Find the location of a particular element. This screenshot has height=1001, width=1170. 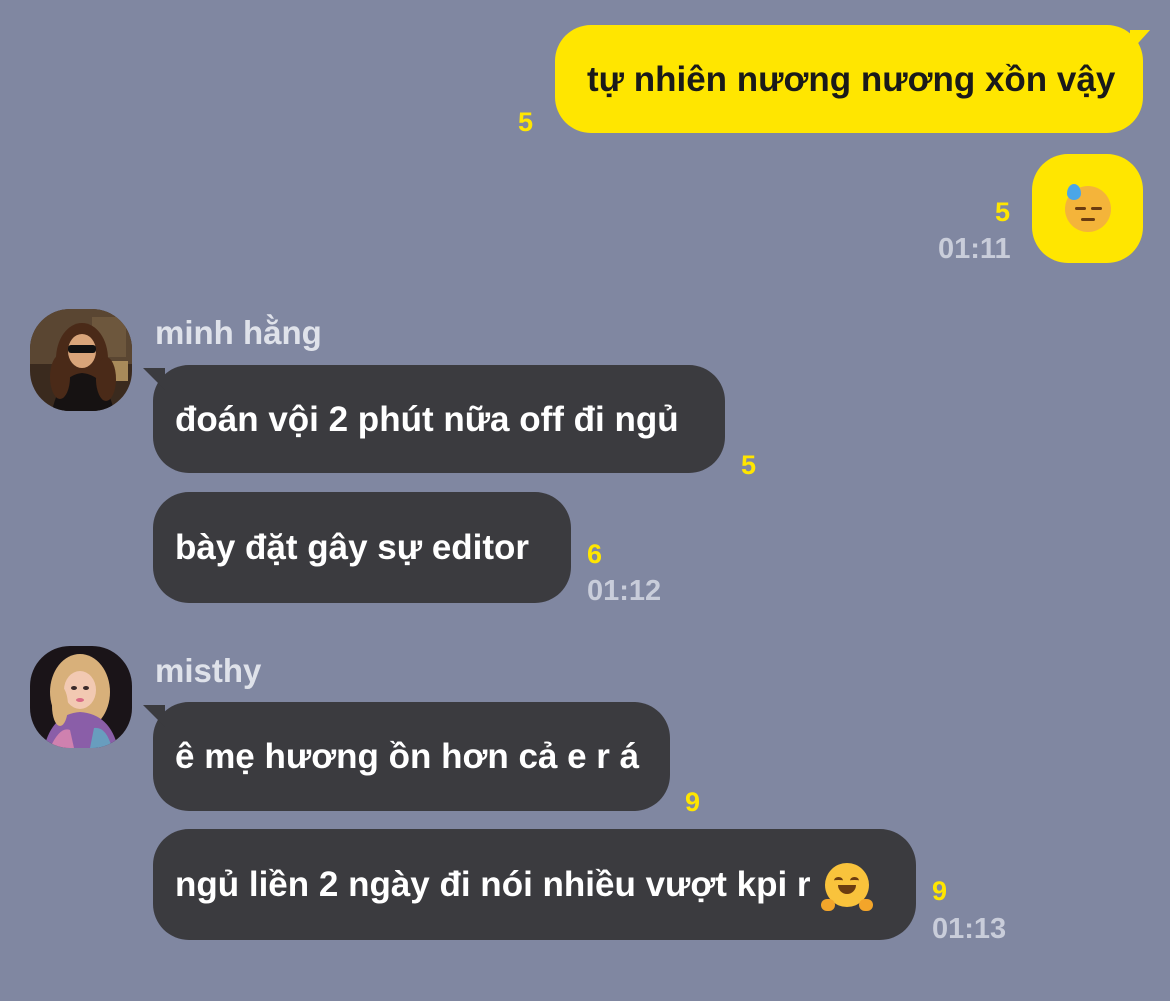

incoming-message-bubble: ê mẹ hương ồn hơn cả e r á is located at coordinates (411, 756).